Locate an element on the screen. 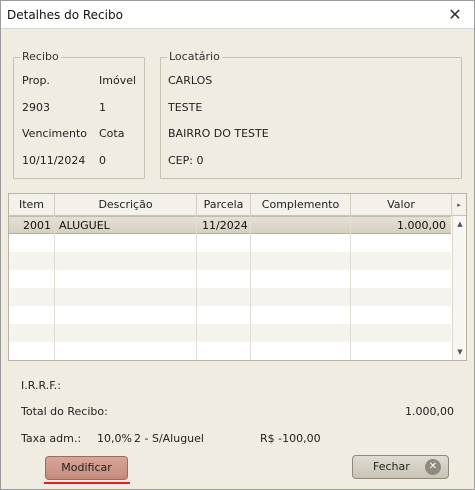 Image resolution: width=475 pixels, height=490 pixels. cell-valor: 1.000,00 is located at coordinates (421, 225).